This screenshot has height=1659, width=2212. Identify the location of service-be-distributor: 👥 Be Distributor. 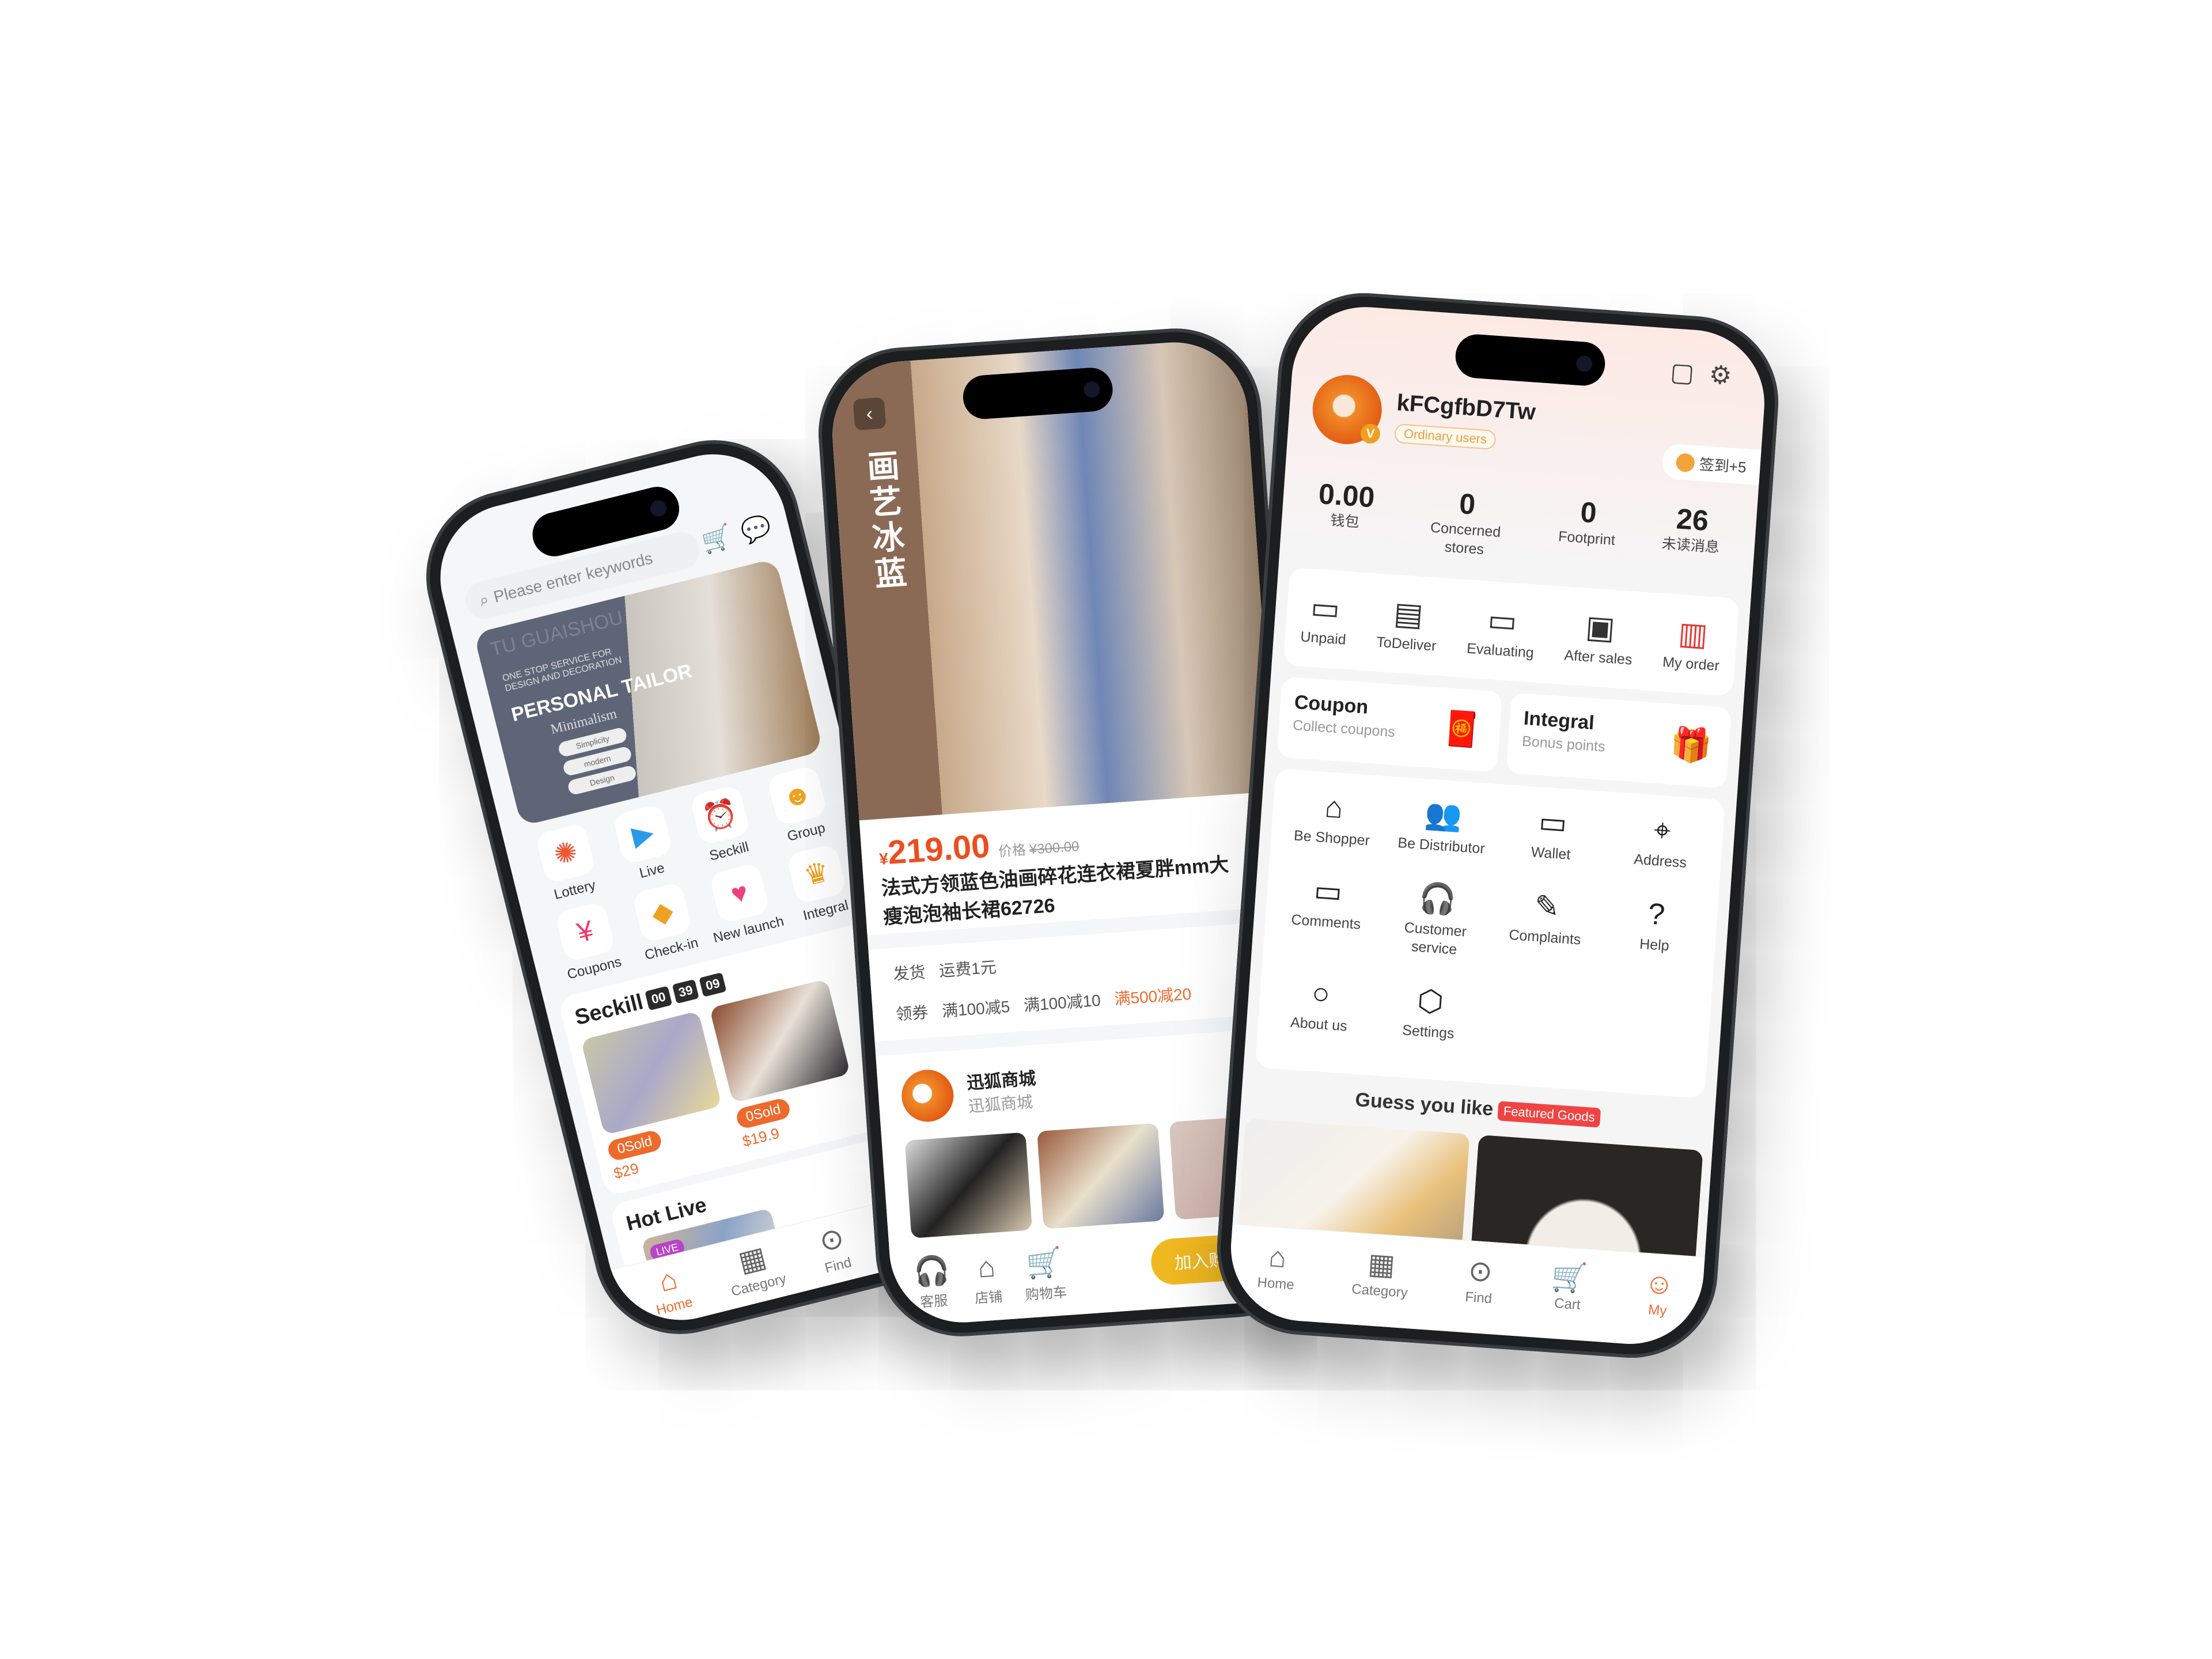
(1441, 837).